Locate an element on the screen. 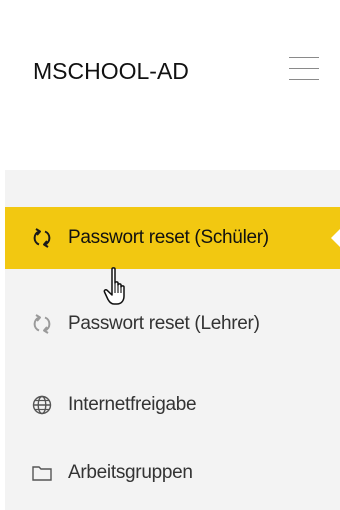 The image size is (340, 510). sidebar-item-internet-access: Internetfreigabe is located at coordinates (172, 405).